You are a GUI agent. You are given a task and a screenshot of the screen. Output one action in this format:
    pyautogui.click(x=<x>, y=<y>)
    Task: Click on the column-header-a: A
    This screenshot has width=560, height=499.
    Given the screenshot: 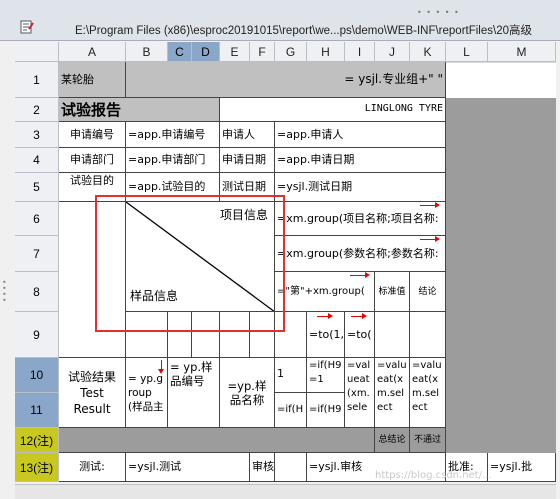 What is the action you would take?
    pyautogui.click(x=92, y=52)
    